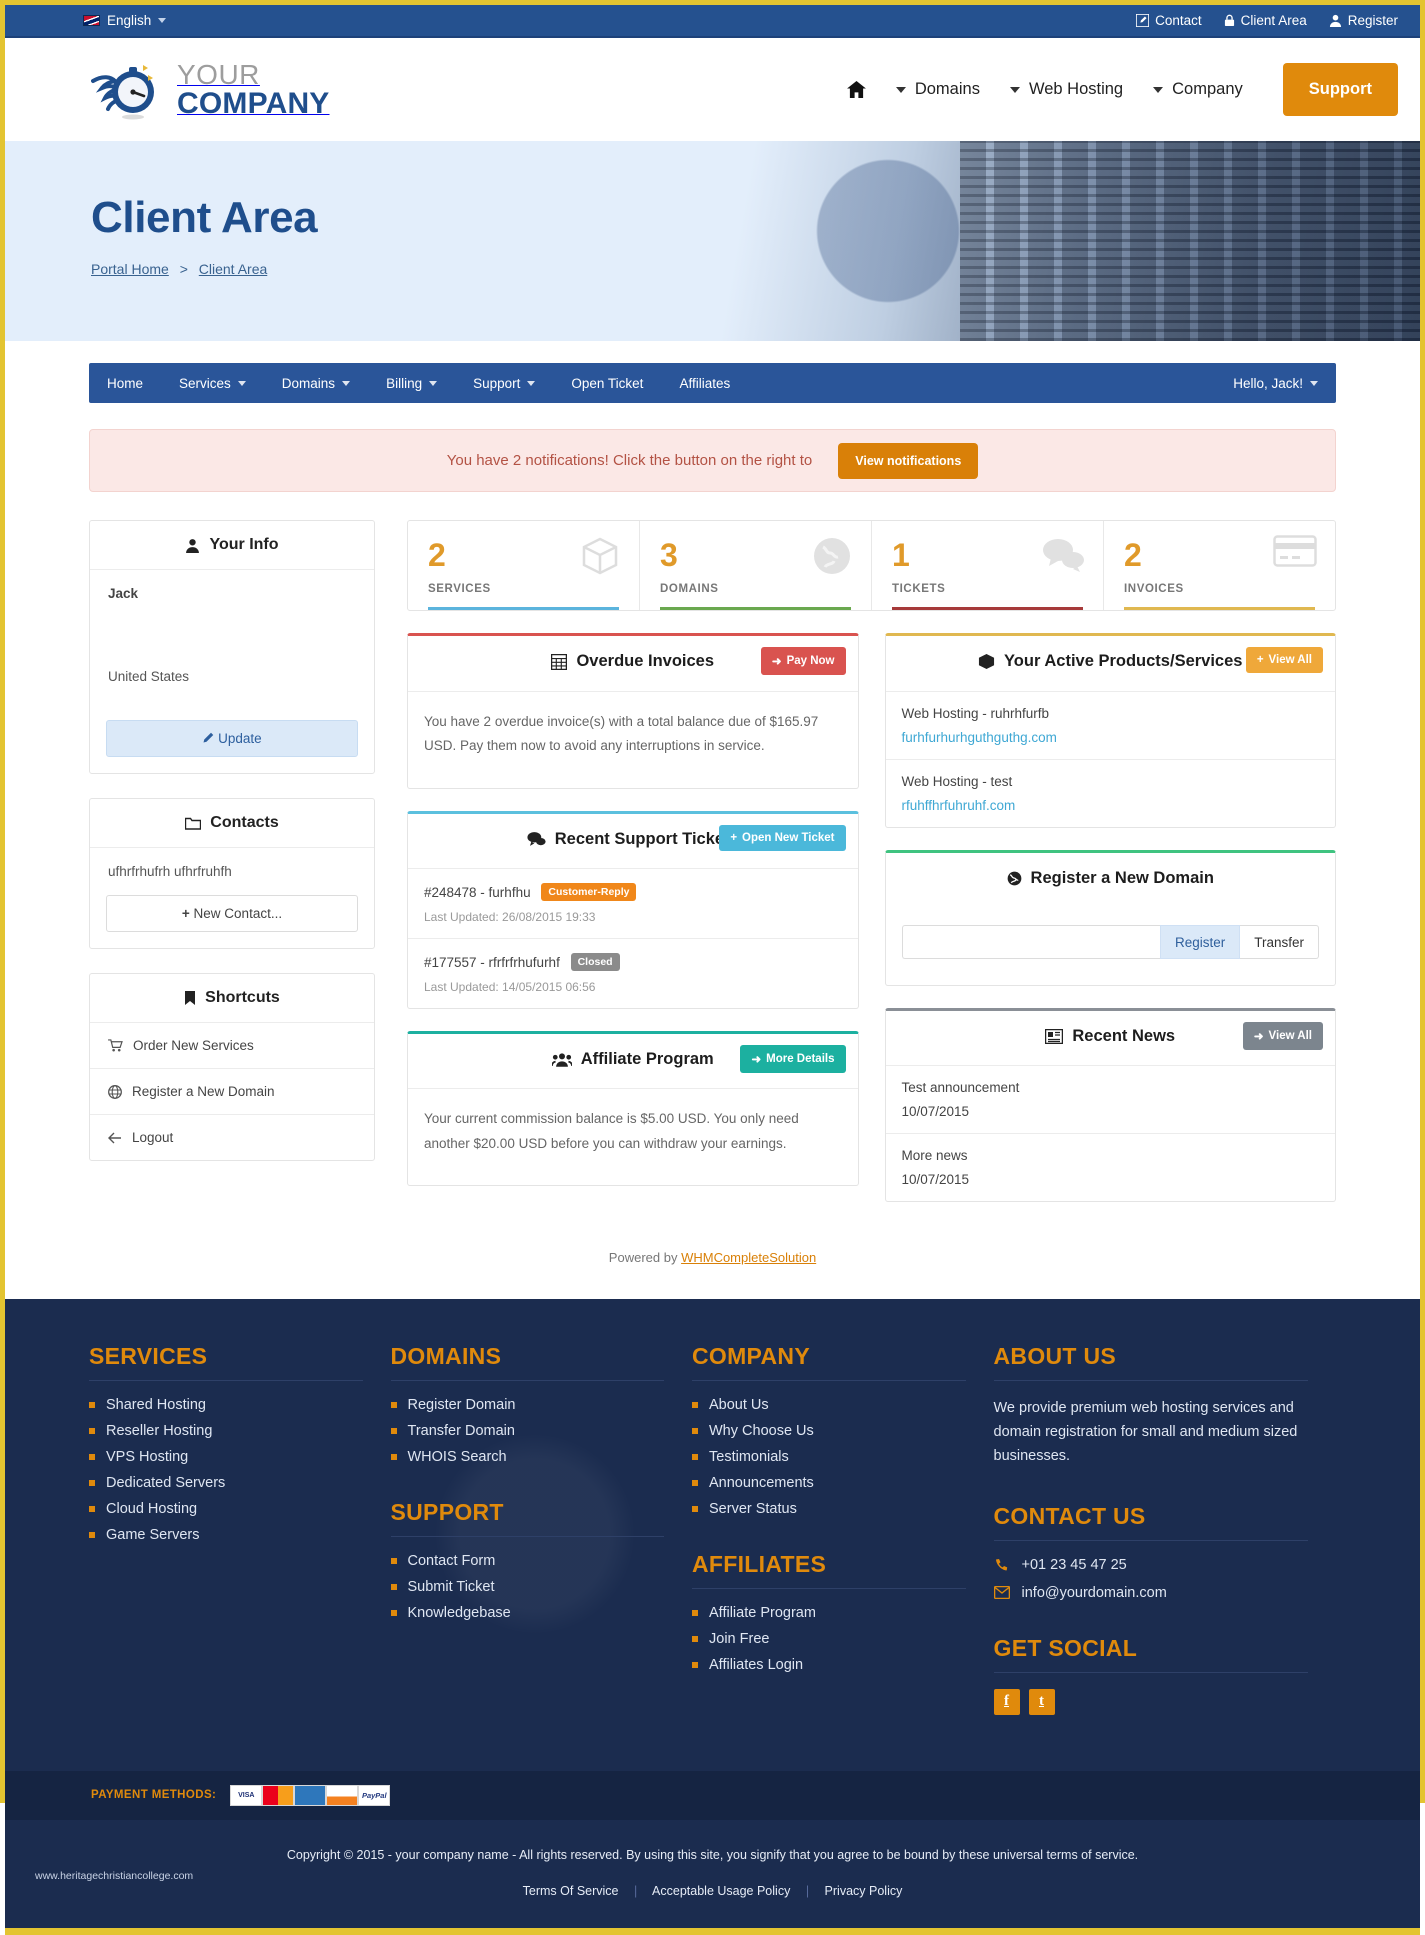 This screenshot has width=1425, height=1935. I want to click on footer-link: Game Servers, so click(152, 1535).